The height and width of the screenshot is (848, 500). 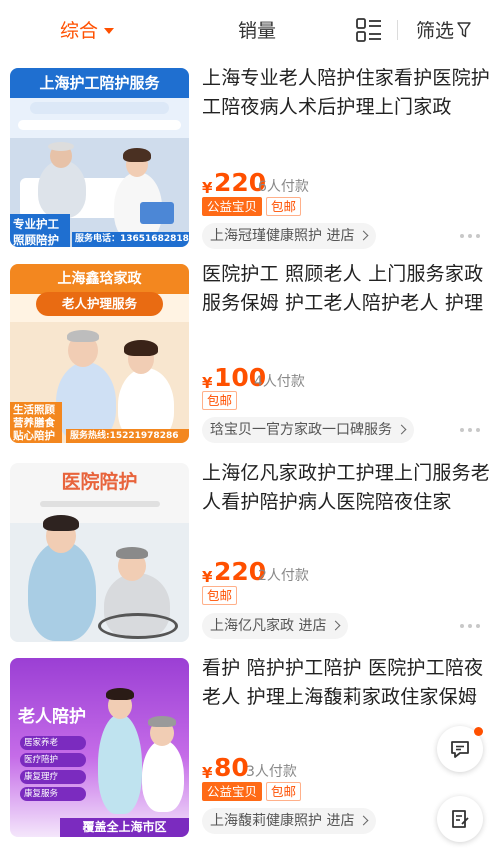 What do you see at coordinates (283, 187) in the screenshot?
I see `sold-count: 6人付款` at bounding box center [283, 187].